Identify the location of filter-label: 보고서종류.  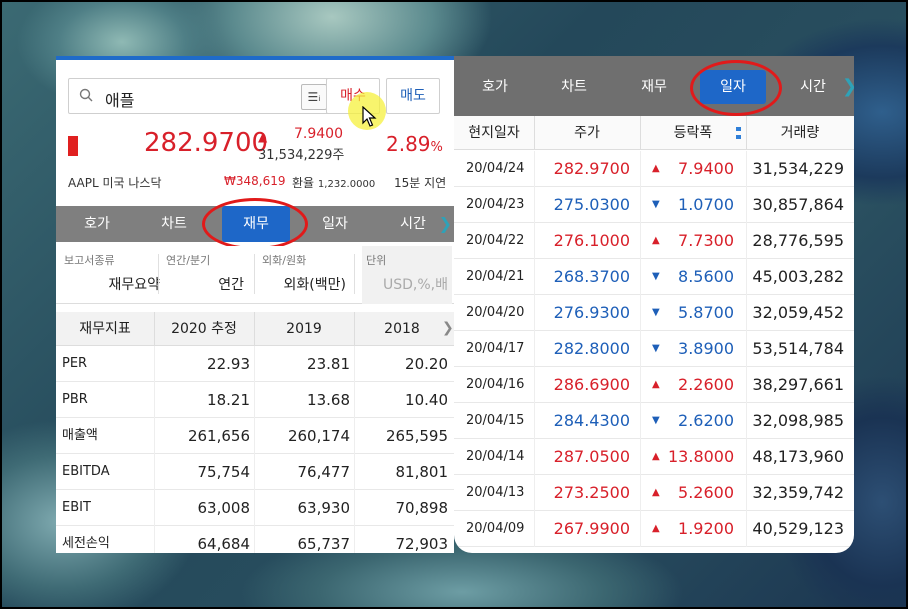
(89, 260).